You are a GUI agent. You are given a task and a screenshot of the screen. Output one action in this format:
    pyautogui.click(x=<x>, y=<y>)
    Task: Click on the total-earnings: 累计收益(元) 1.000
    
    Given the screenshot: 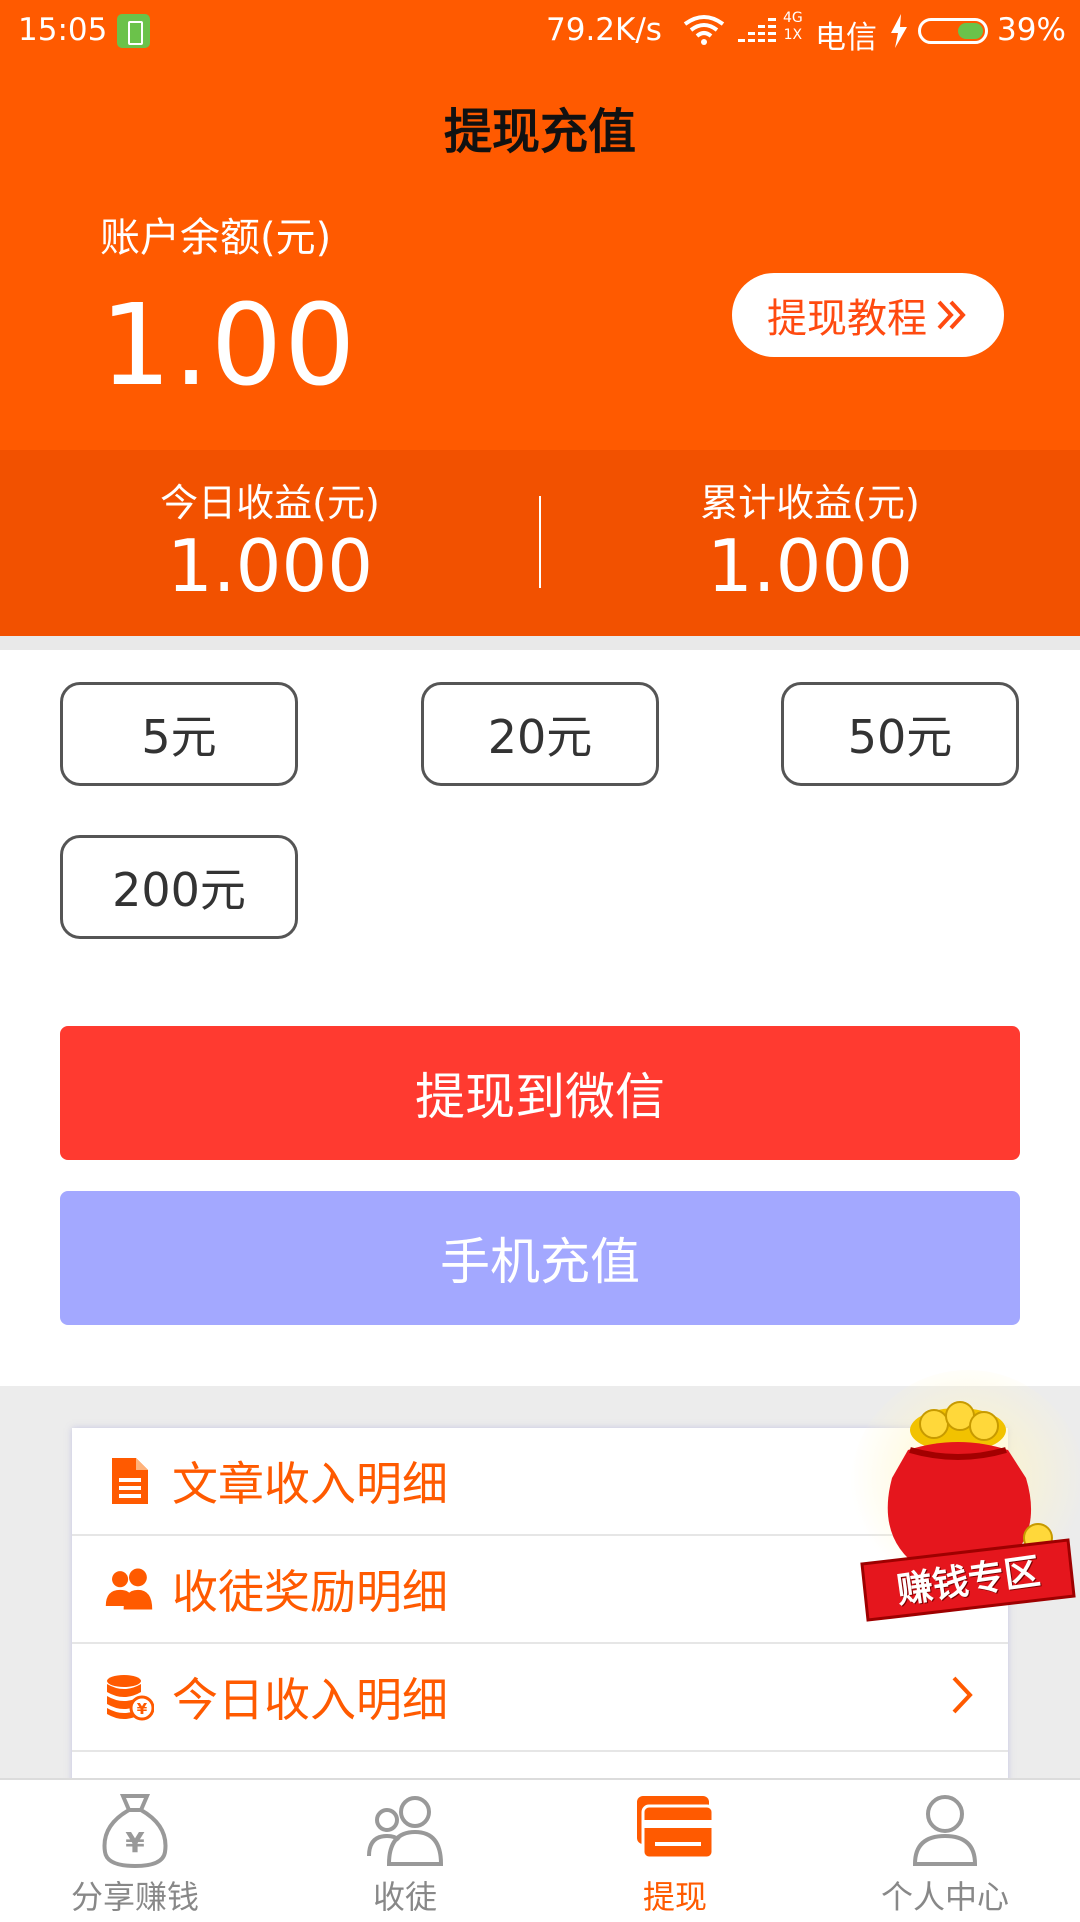 What is the action you would take?
    pyautogui.click(x=810, y=539)
    